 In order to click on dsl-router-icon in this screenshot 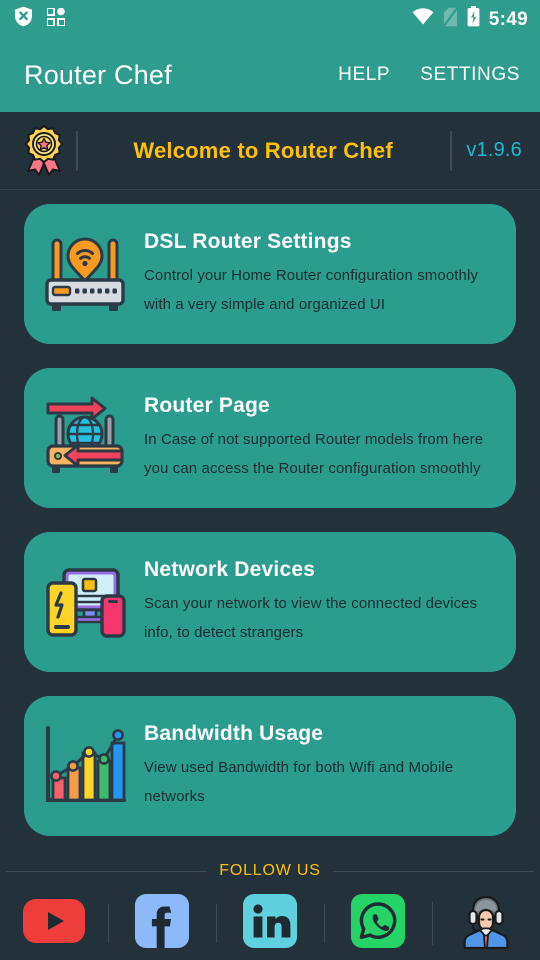, I will do `click(85, 274)`.